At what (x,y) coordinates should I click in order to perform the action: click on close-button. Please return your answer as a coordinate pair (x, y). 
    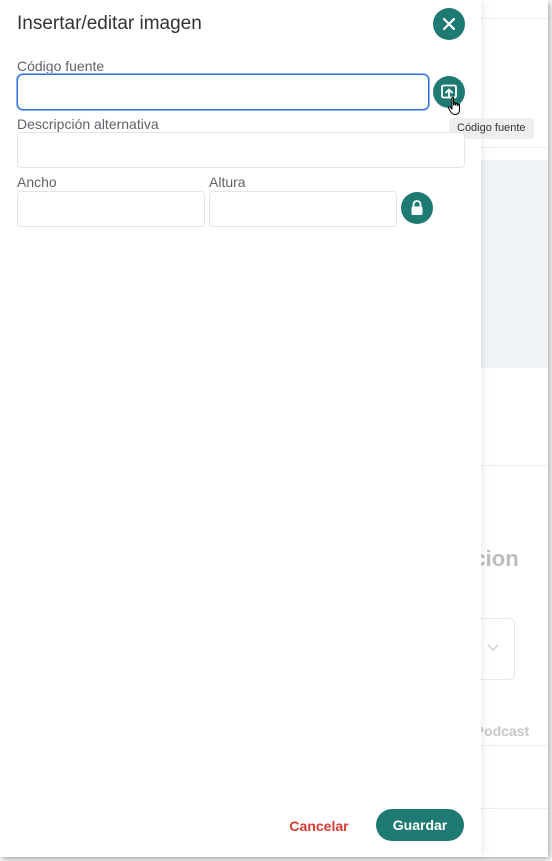
    Looking at the image, I should click on (449, 24).